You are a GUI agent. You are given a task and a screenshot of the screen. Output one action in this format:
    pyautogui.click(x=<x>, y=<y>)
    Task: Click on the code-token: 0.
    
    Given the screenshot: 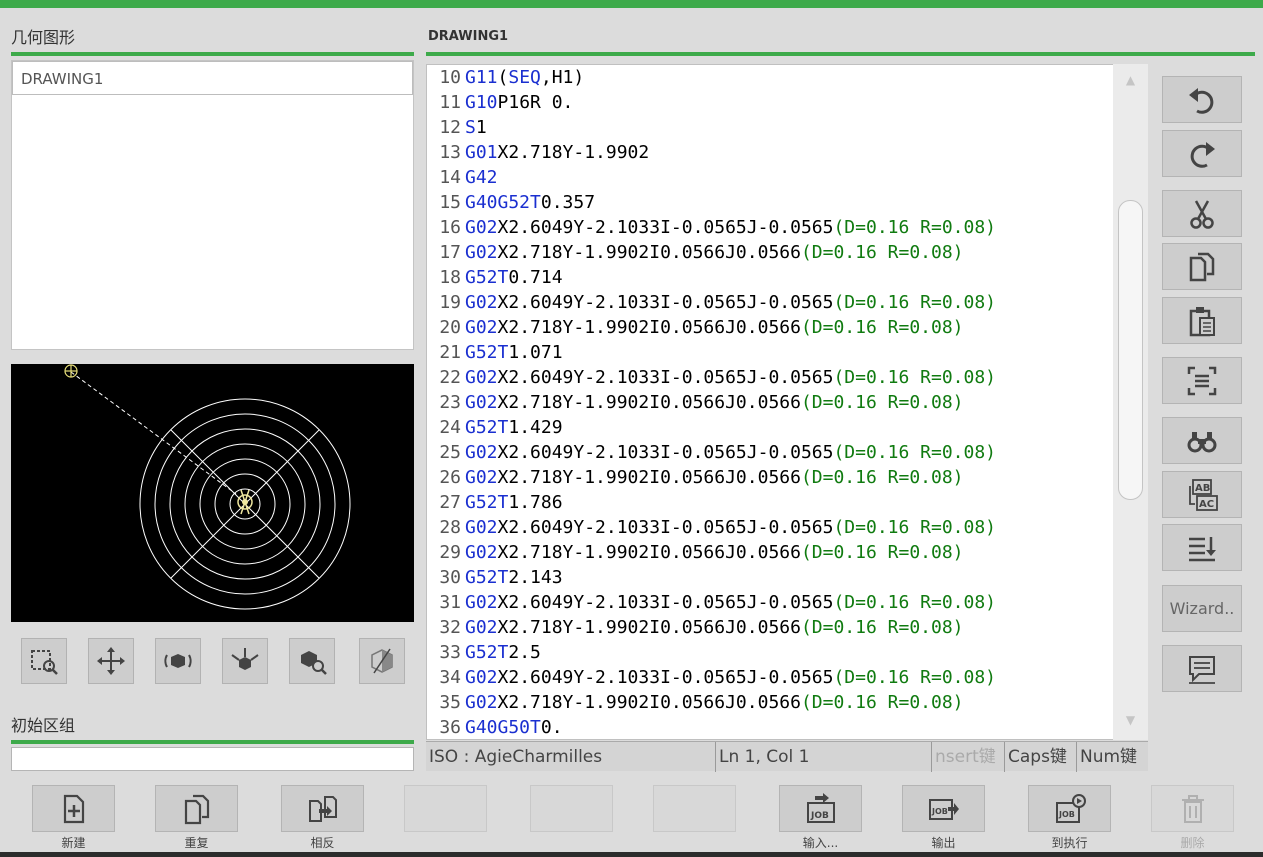 What is the action you would take?
    pyautogui.click(x=551, y=727)
    